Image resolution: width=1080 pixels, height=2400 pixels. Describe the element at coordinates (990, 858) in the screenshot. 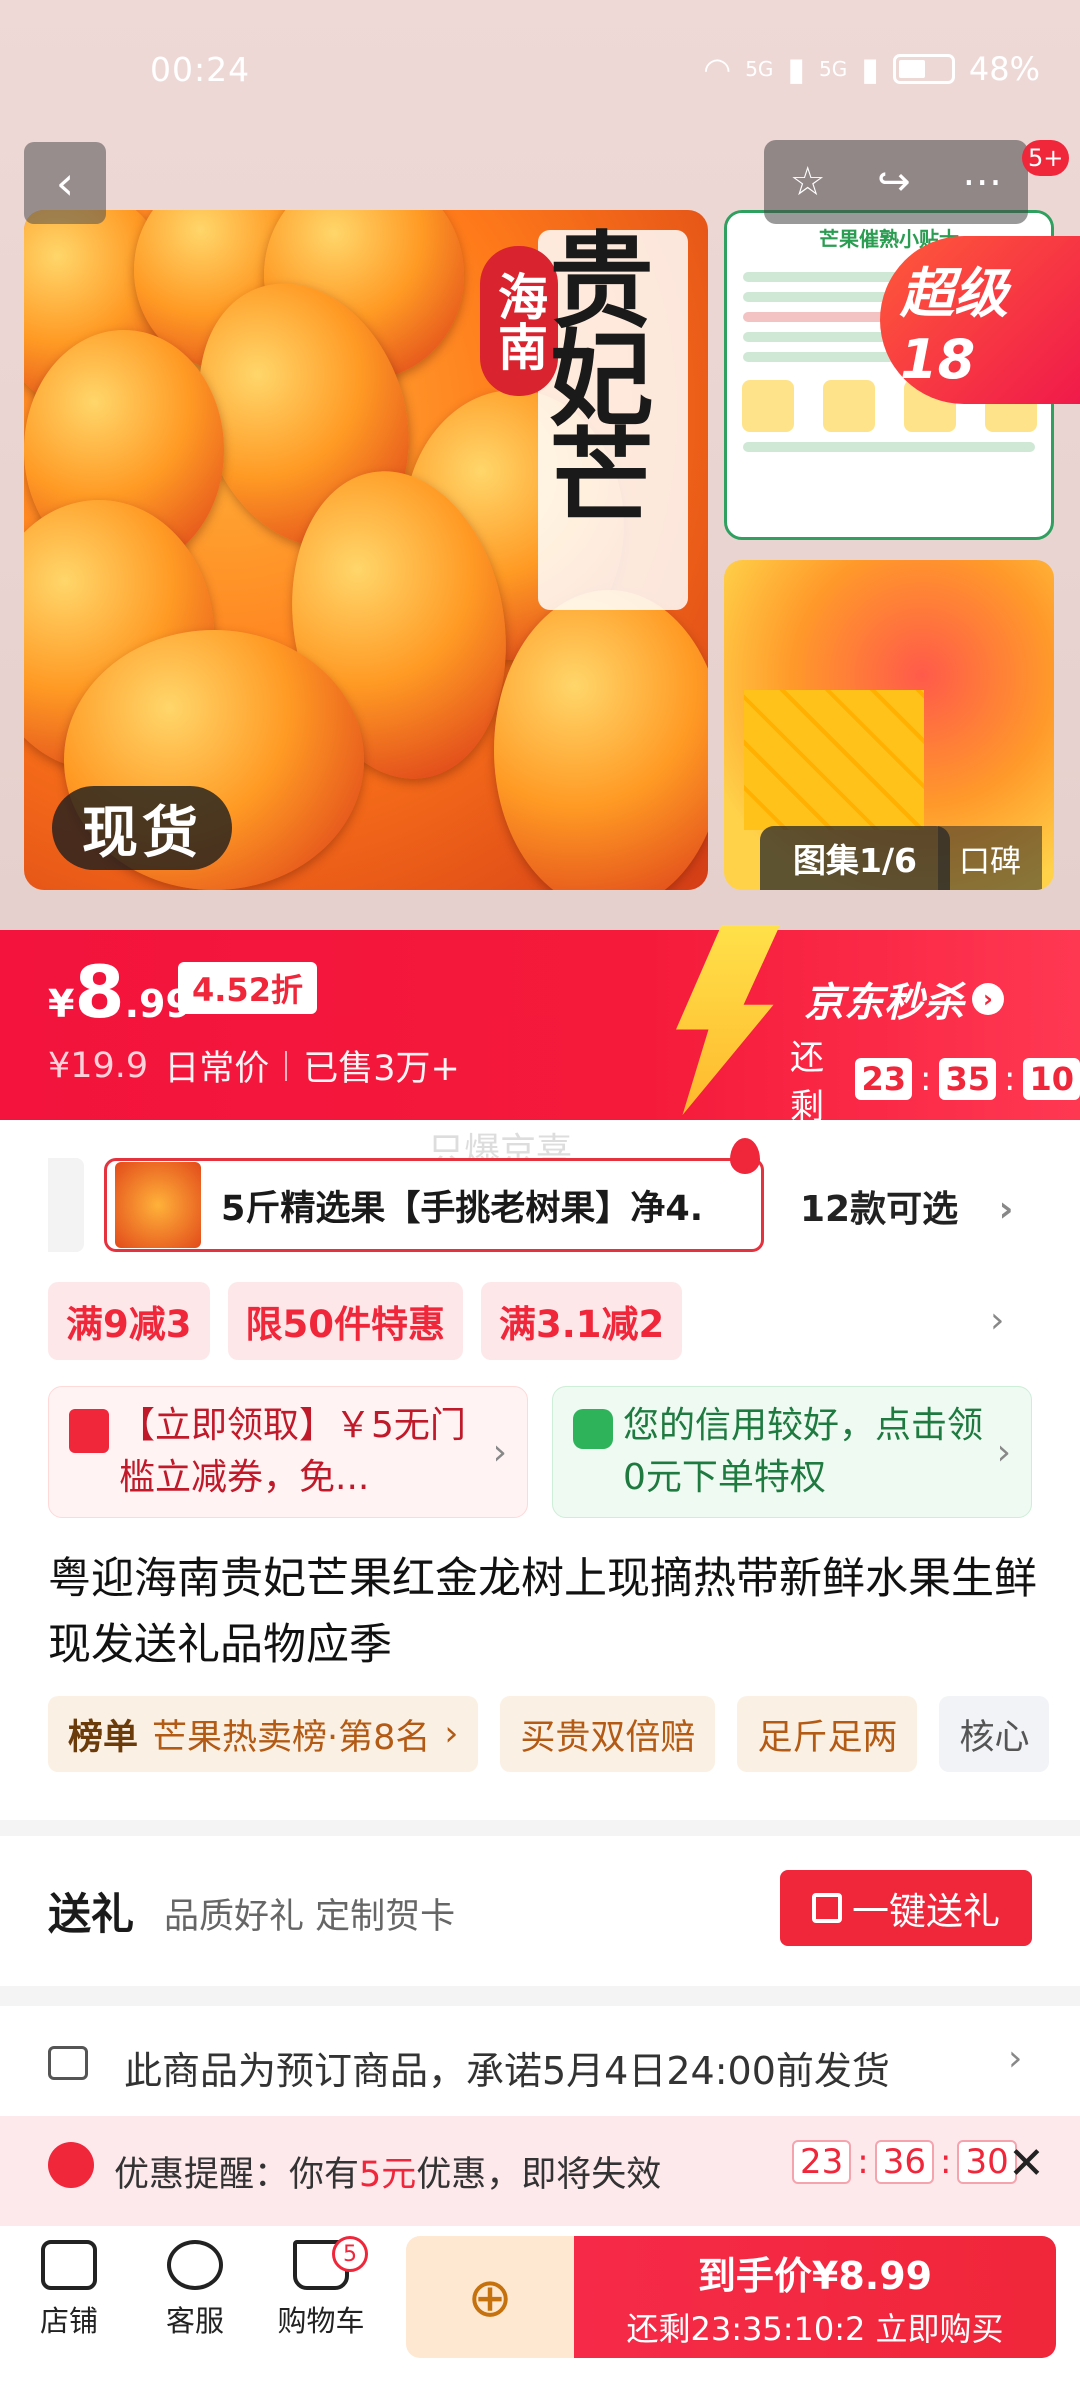

I see `reviews-tab: 口碑` at that location.